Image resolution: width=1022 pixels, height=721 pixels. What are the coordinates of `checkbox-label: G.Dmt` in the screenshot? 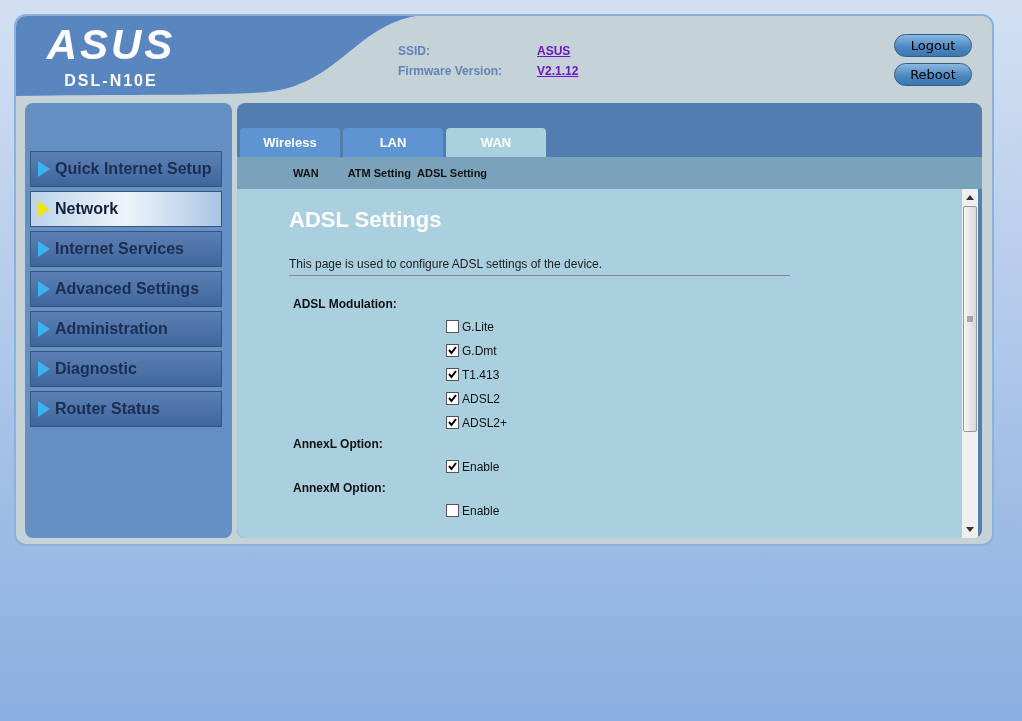 It's located at (479, 350).